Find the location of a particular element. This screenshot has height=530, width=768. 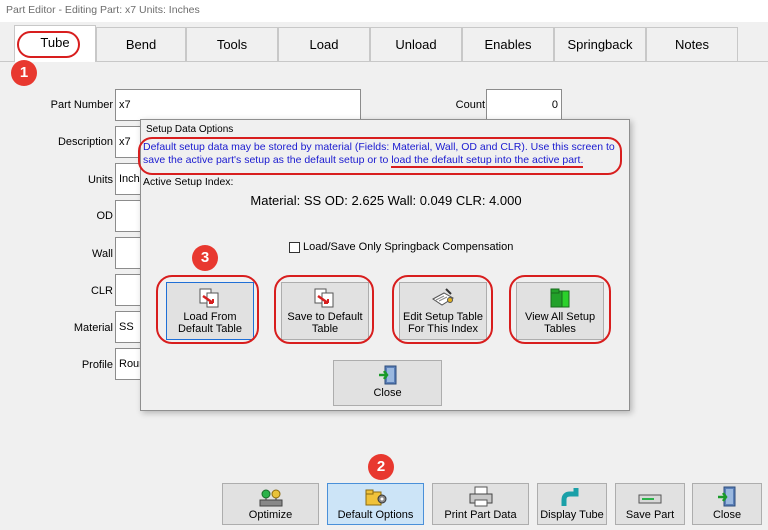

save-to-default-label-2: Table is located at coordinates (325, 329).